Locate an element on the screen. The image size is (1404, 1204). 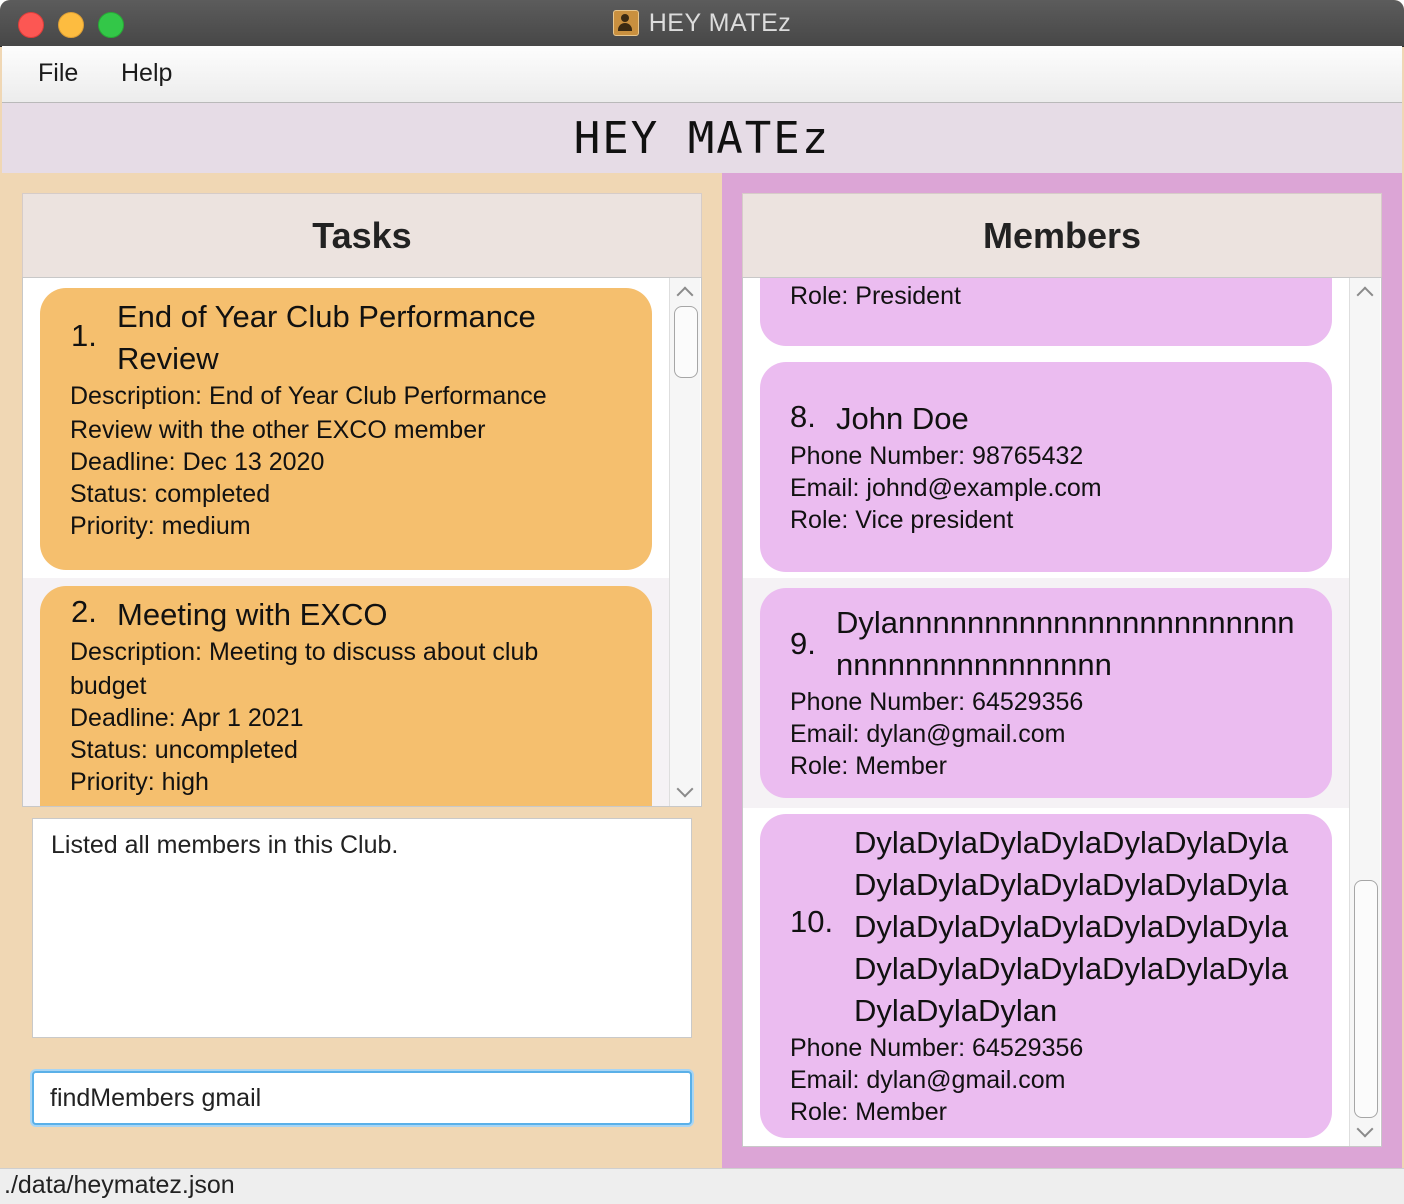
member-name-line: John Doe is located at coordinates (902, 418).